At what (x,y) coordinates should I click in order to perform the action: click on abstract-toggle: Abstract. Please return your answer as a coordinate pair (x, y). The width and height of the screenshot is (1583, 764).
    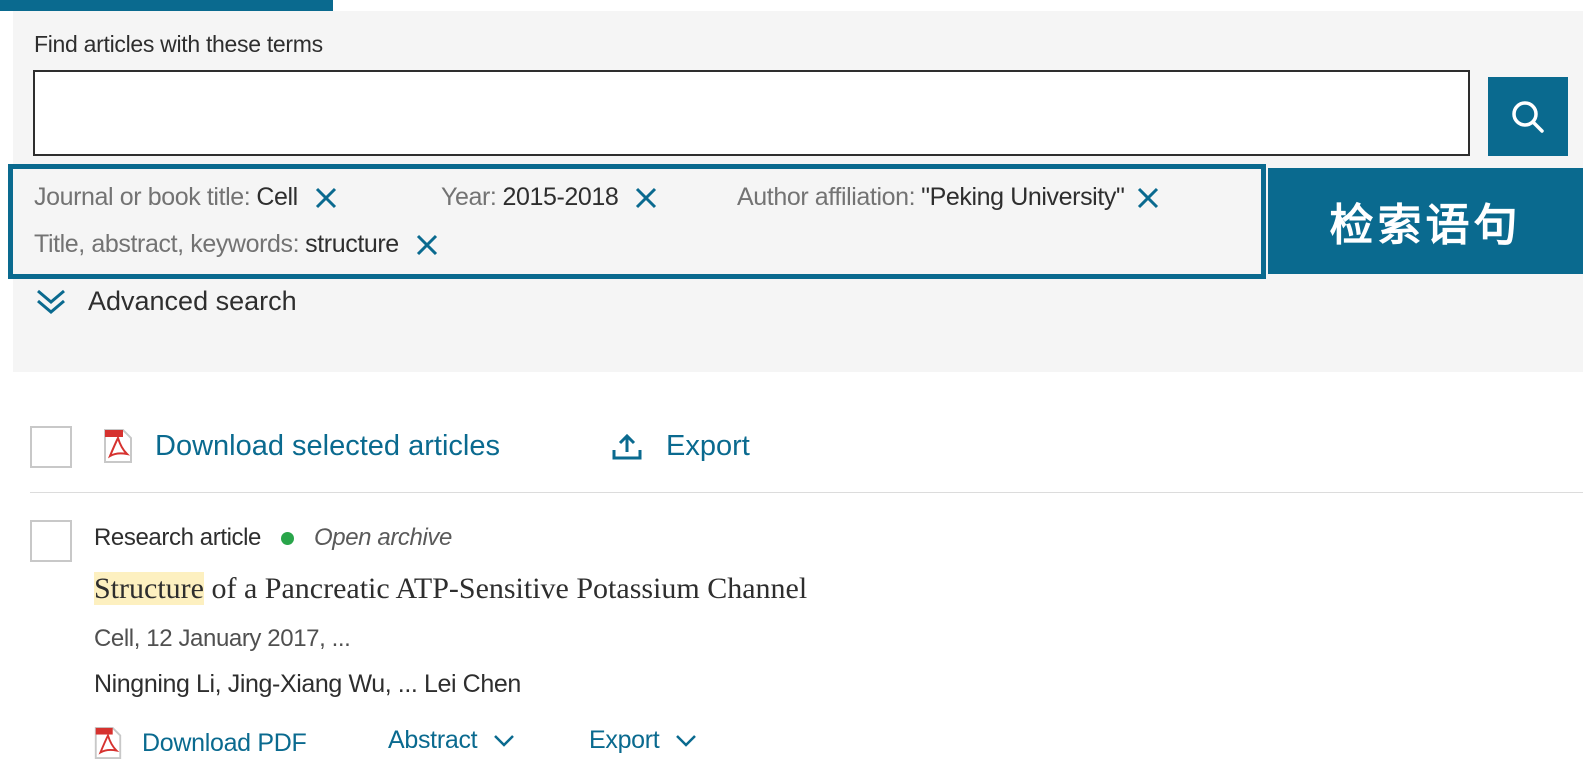
    Looking at the image, I should click on (451, 740).